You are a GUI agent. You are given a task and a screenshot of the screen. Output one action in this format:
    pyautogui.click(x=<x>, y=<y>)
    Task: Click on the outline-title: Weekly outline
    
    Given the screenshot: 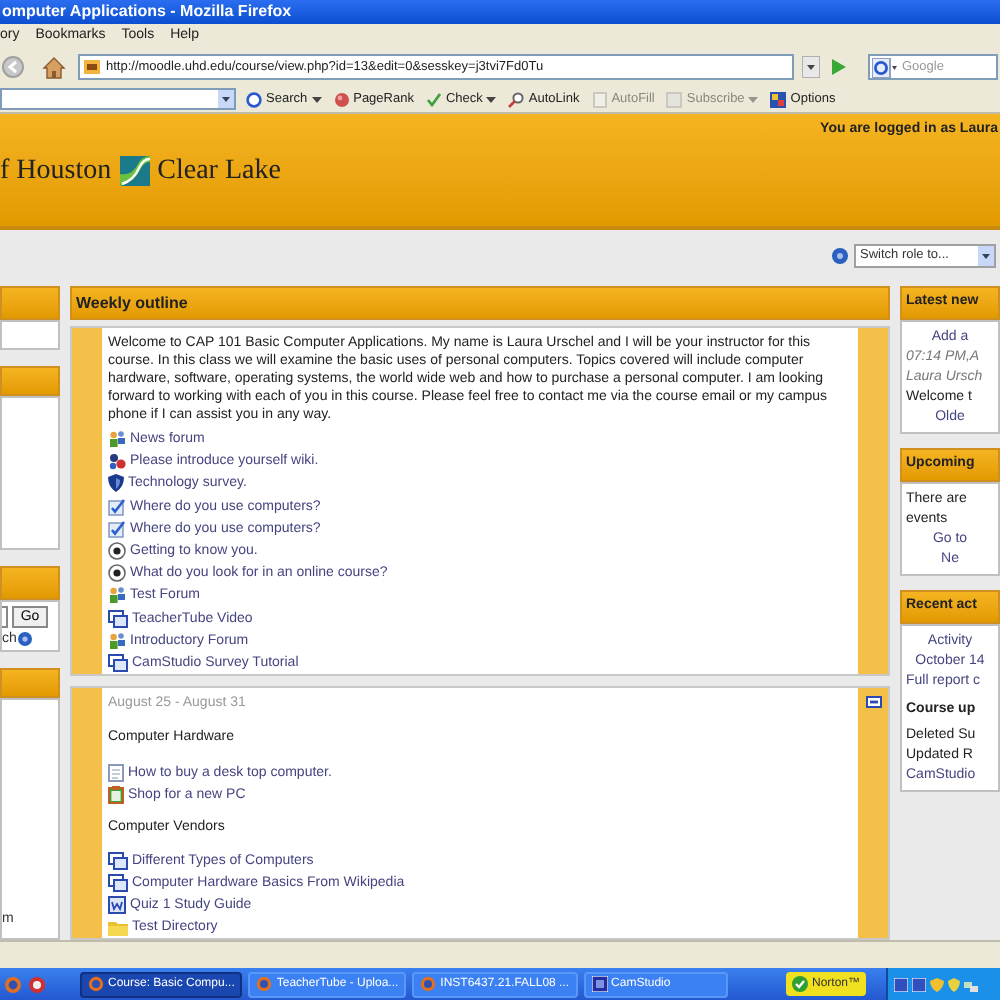 What is the action you would take?
    pyautogui.click(x=132, y=303)
    